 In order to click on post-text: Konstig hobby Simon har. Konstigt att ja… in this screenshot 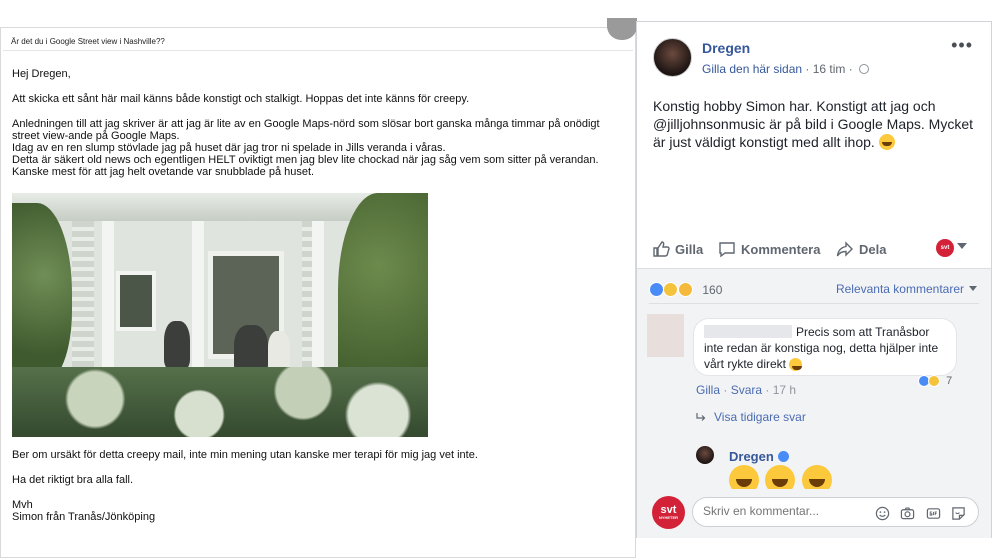, I will do `click(818, 124)`.